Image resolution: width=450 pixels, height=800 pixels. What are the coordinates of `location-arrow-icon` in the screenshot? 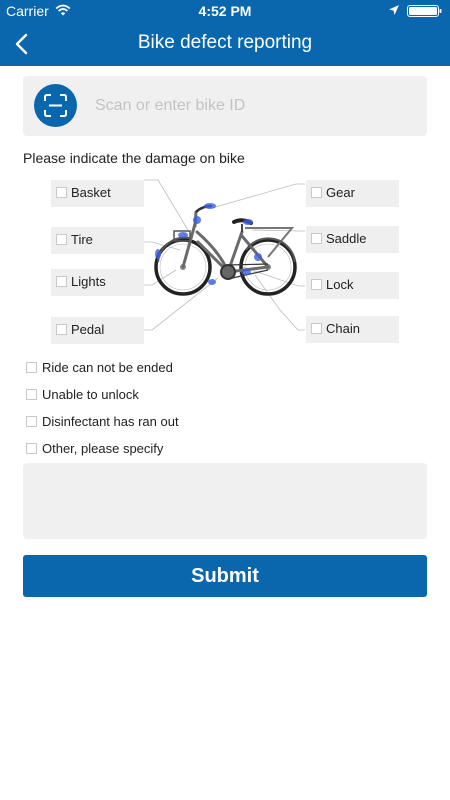 It's located at (394, 10).